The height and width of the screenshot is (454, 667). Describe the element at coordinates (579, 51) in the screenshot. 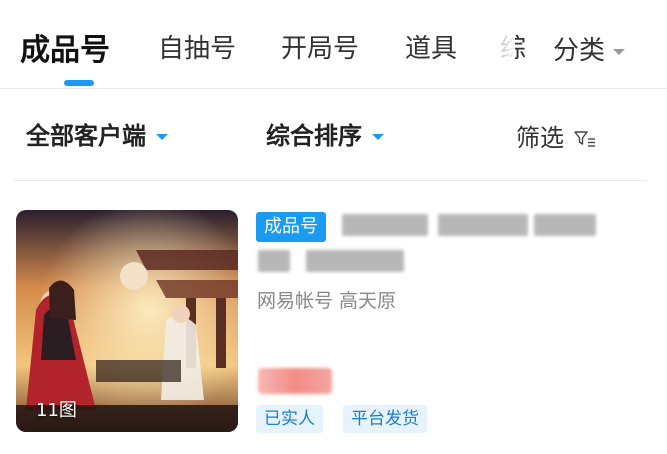

I see `category-label: 分类` at that location.